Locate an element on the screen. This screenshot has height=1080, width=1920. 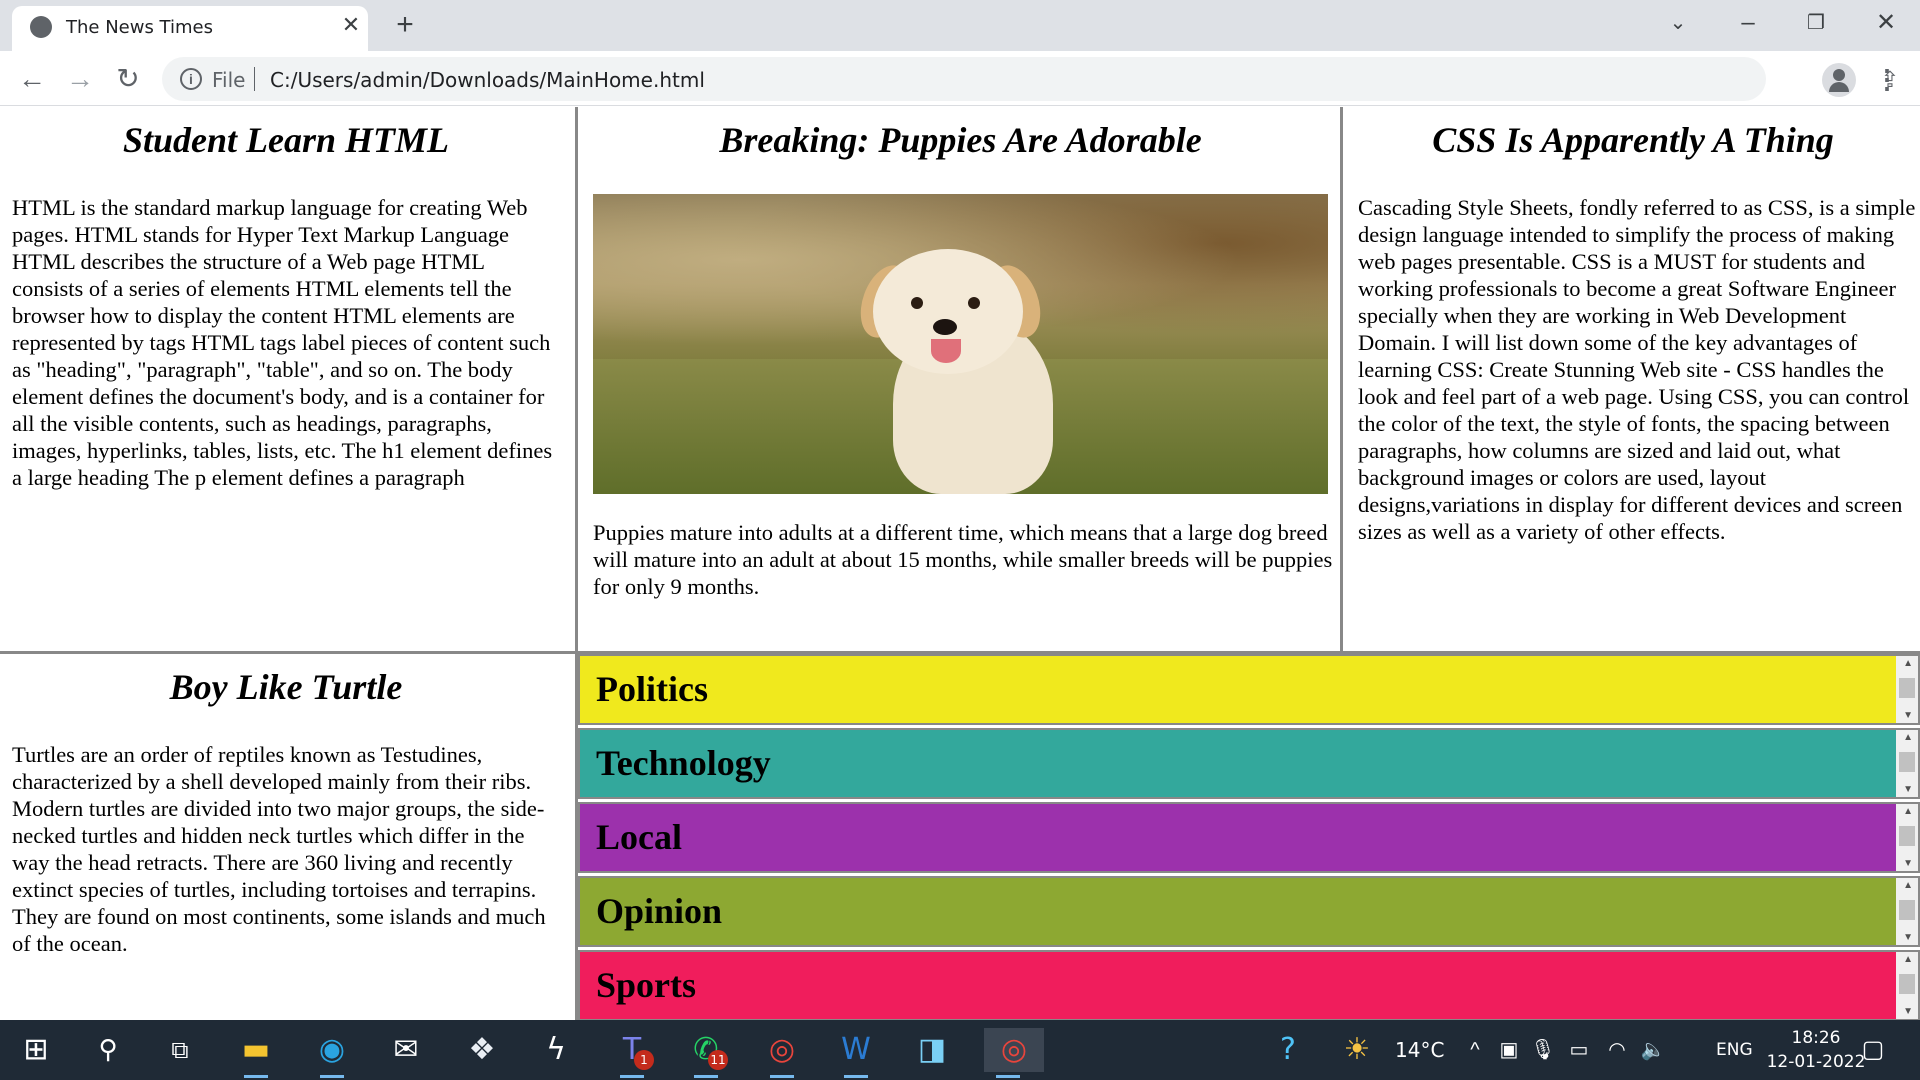
help-icon: ? is located at coordinates (1288, 1050).